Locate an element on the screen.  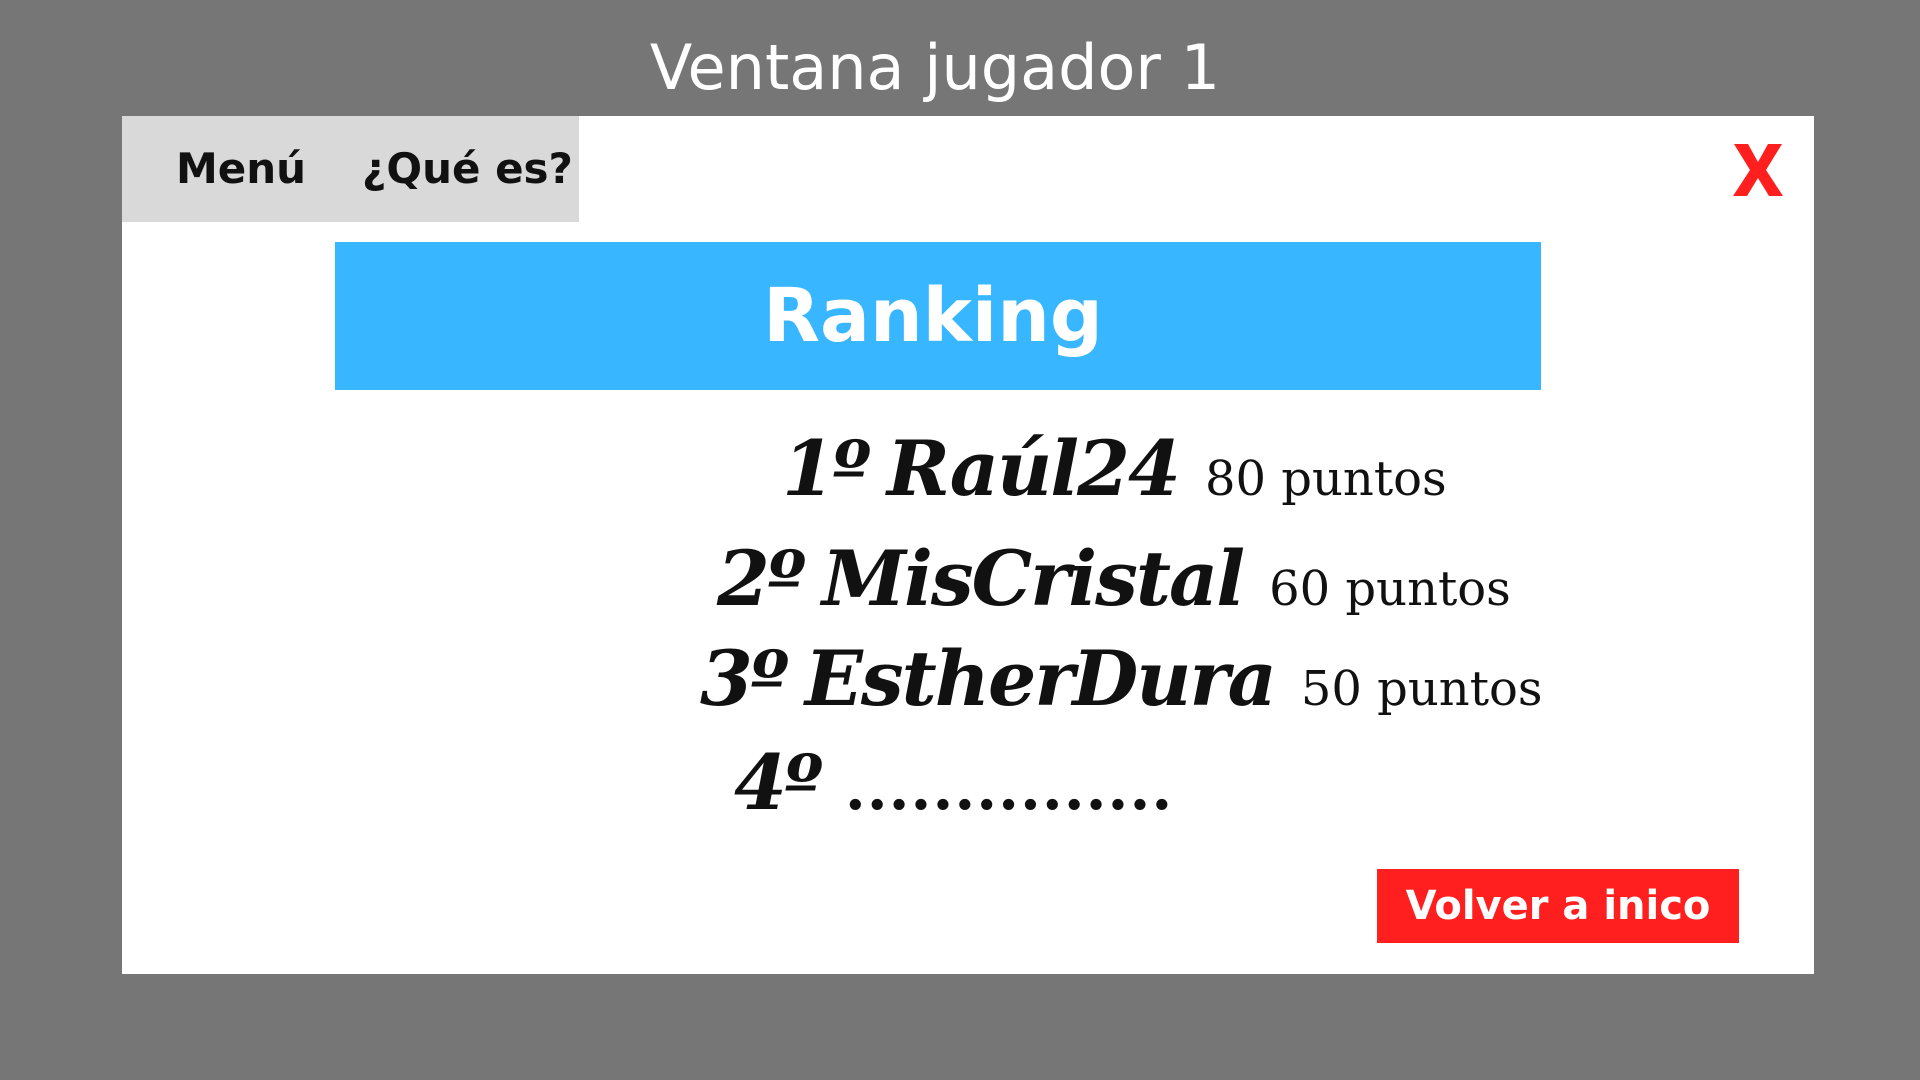
ranking-entry: 3º EstherDura 50 puntos is located at coordinates (1121, 678).